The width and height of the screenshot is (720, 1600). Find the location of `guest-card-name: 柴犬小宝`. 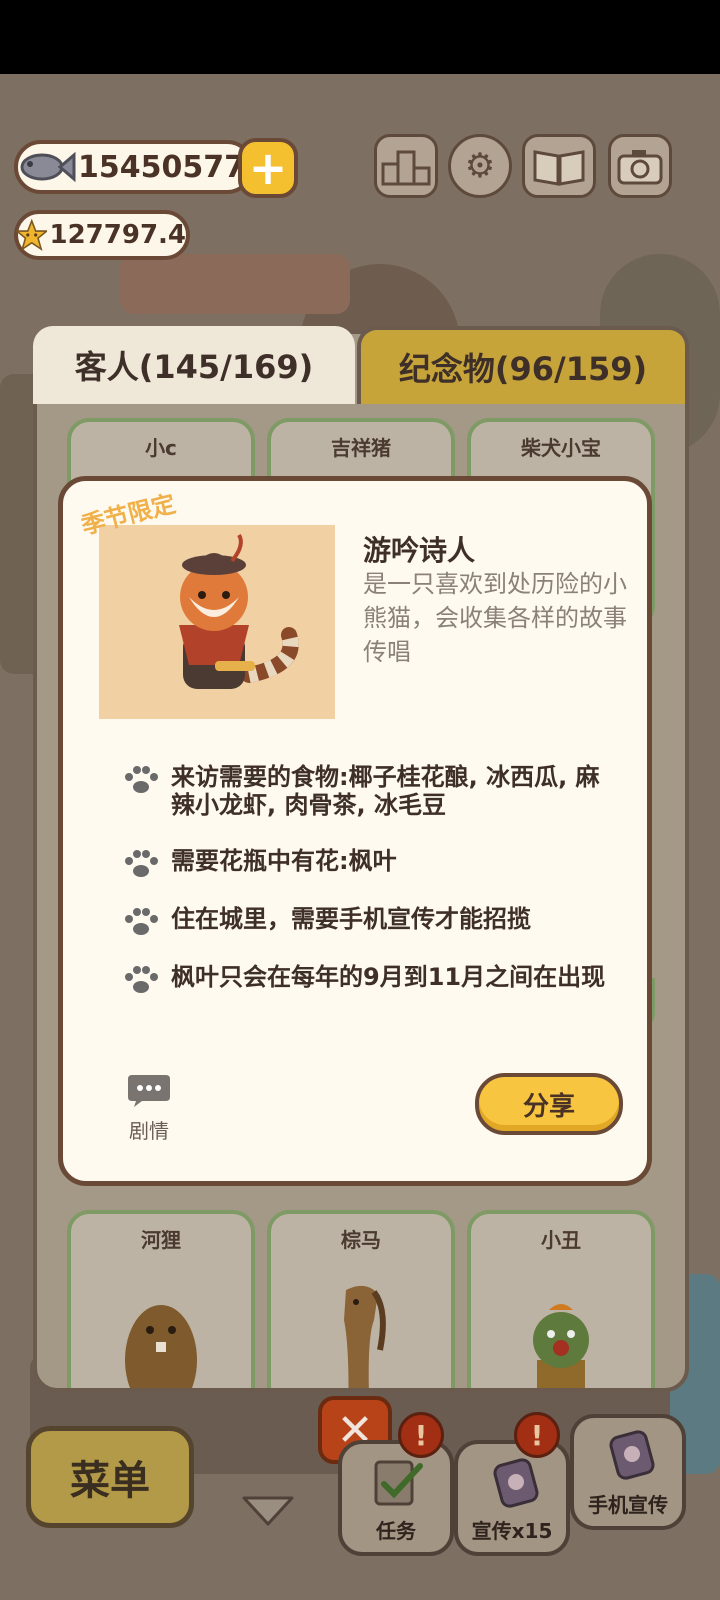

guest-card-name: 柴犬小宝 is located at coordinates (561, 448).